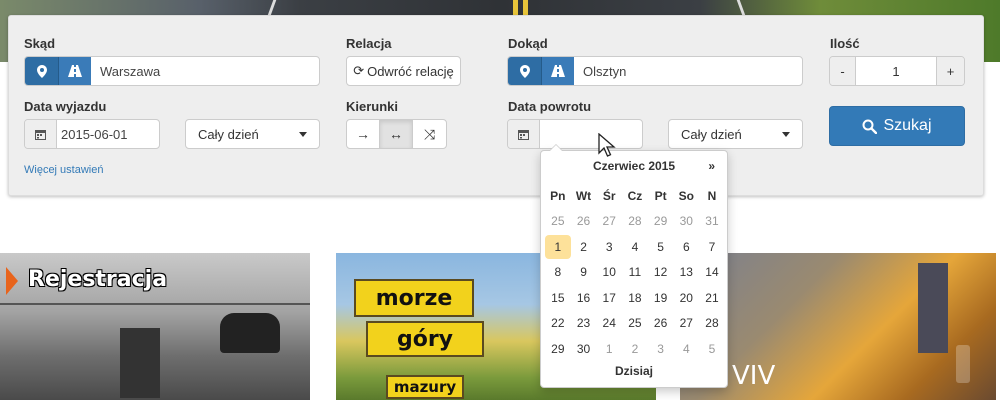 The width and height of the screenshot is (1000, 400). What do you see at coordinates (907, 125) in the screenshot?
I see `search-label: Szukaj` at bounding box center [907, 125].